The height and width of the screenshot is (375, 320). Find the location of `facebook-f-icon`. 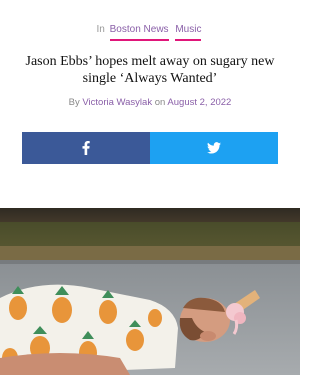

facebook-f-icon is located at coordinates (86, 148).